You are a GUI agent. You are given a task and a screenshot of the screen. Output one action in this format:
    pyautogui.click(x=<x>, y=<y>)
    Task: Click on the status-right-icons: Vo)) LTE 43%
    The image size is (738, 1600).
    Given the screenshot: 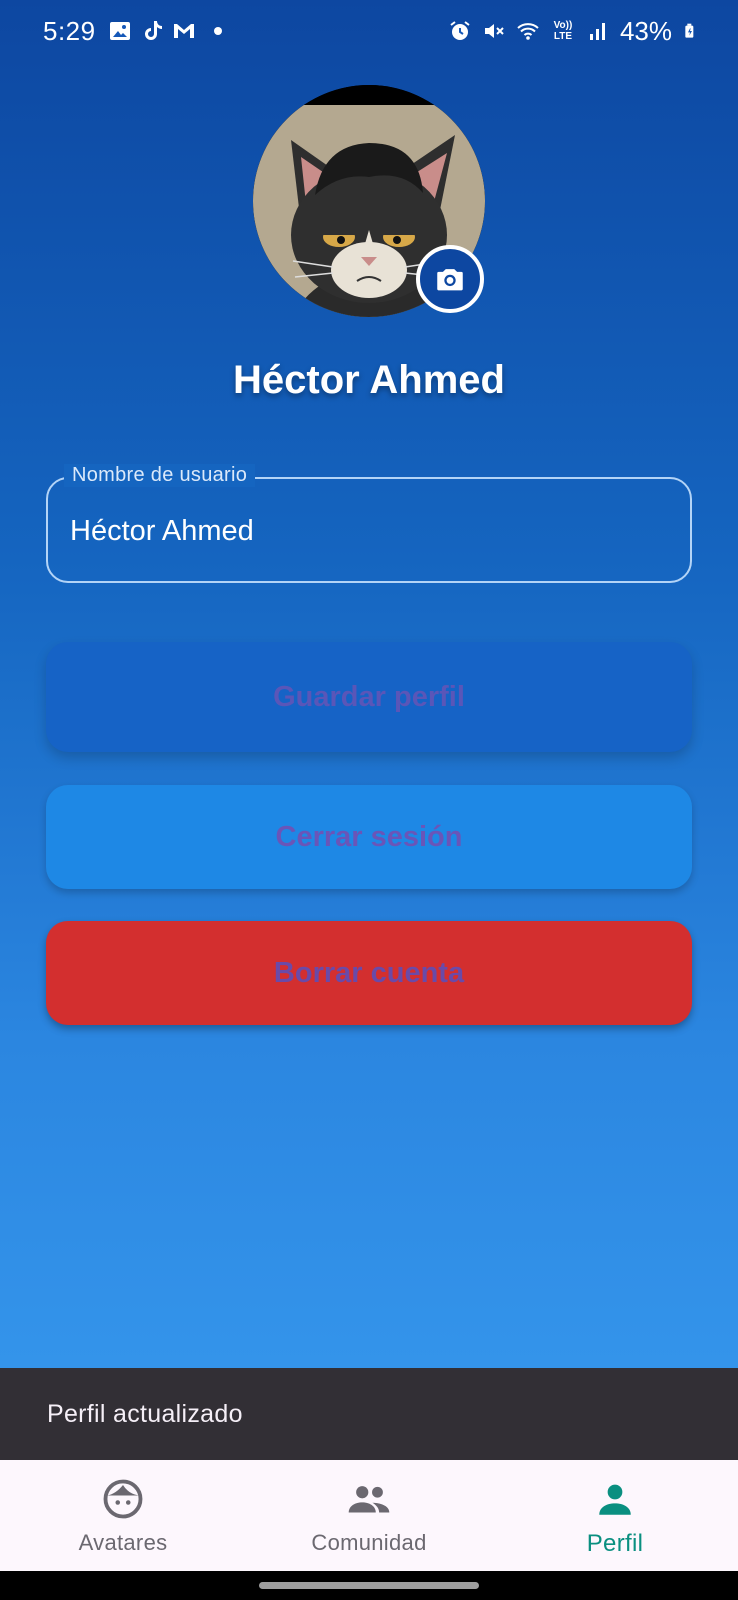 What is the action you would take?
    pyautogui.click(x=573, y=31)
    